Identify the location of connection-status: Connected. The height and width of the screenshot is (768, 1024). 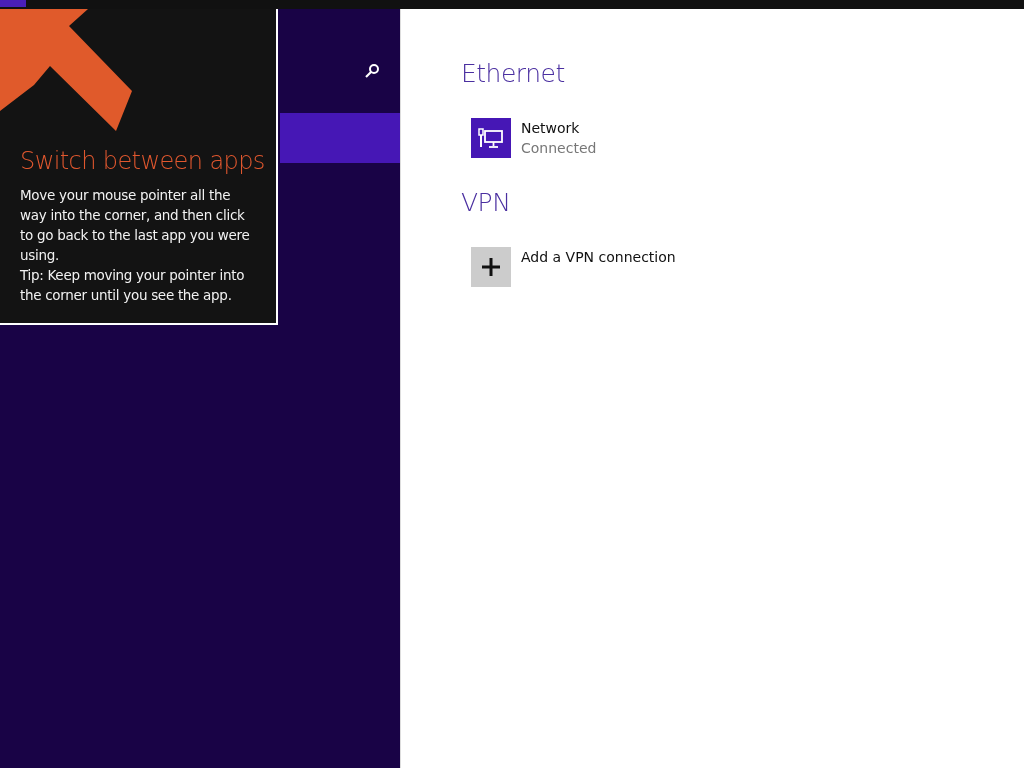
(559, 148).